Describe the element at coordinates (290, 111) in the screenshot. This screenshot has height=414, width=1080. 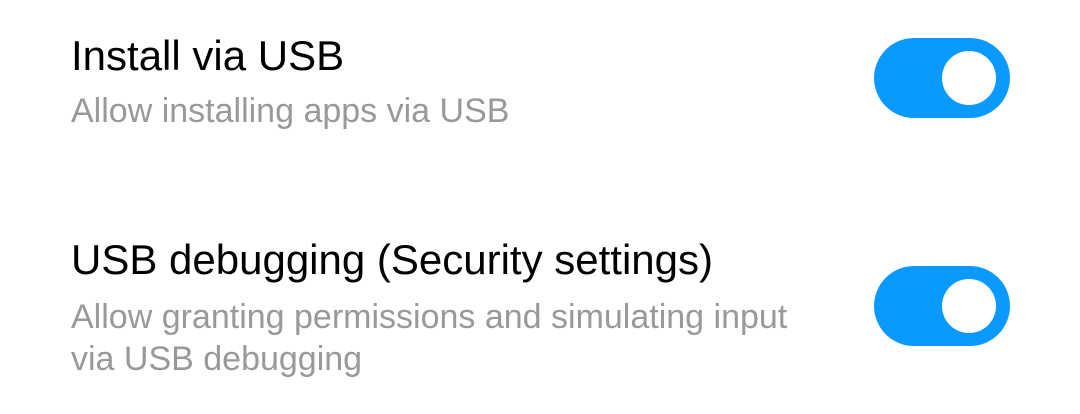
I see `install-via-usb-subtitle: Allow installing apps via USB` at that location.